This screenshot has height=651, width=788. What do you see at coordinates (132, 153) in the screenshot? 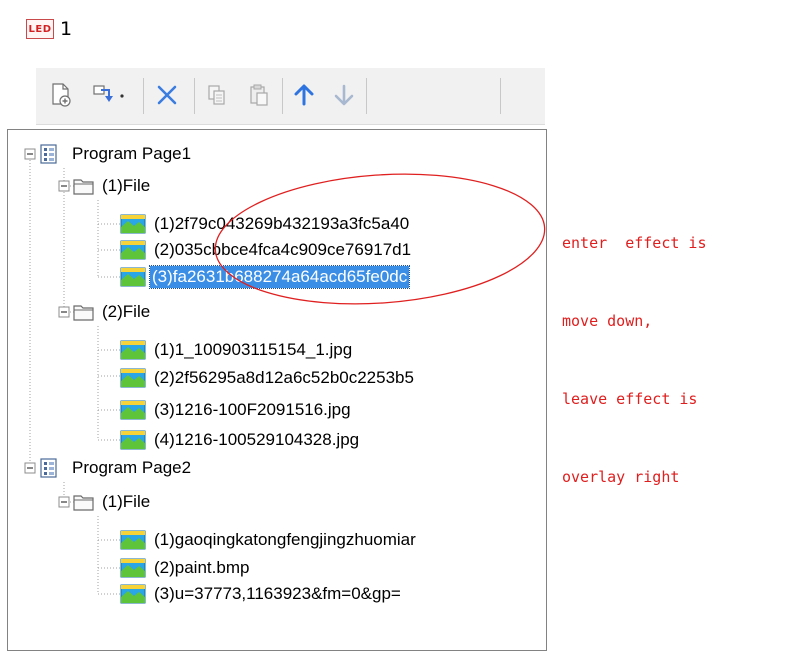
I see `tree-node-label: Program Page1` at bounding box center [132, 153].